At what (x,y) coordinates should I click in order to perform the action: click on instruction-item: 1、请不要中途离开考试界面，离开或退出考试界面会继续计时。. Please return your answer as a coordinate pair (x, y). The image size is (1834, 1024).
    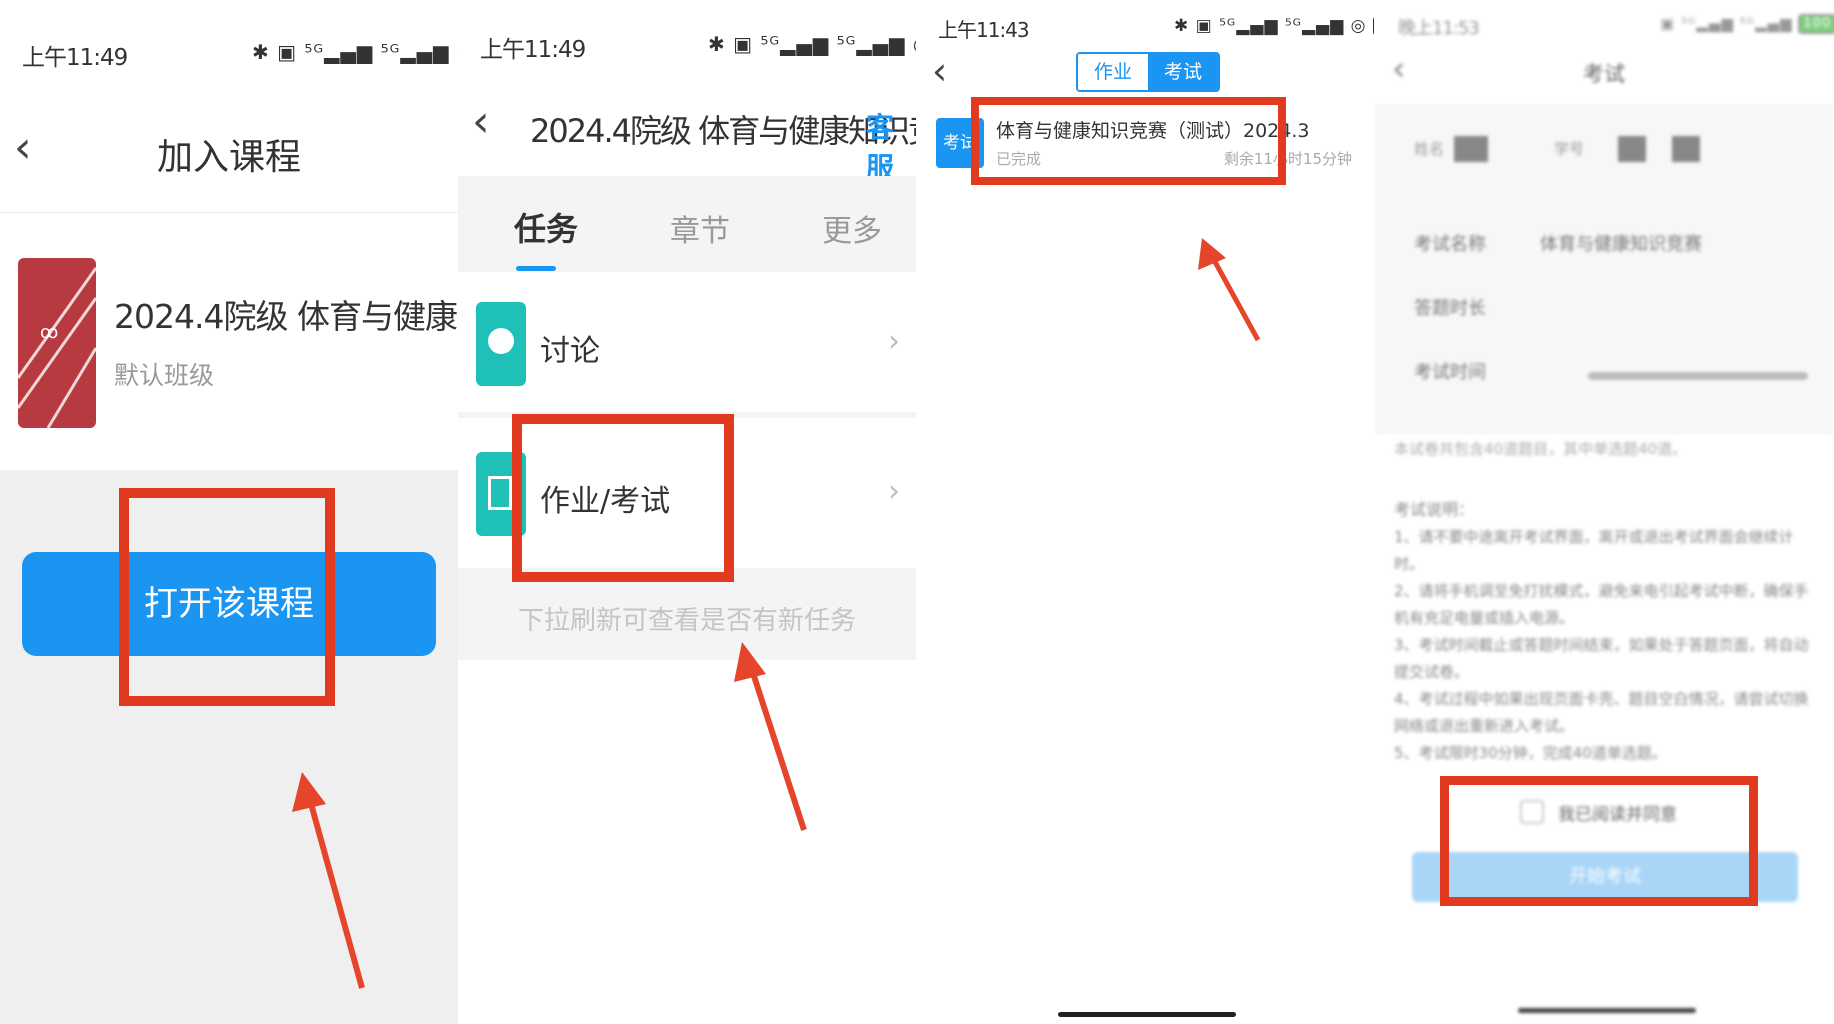
    Looking at the image, I should click on (1594, 550).